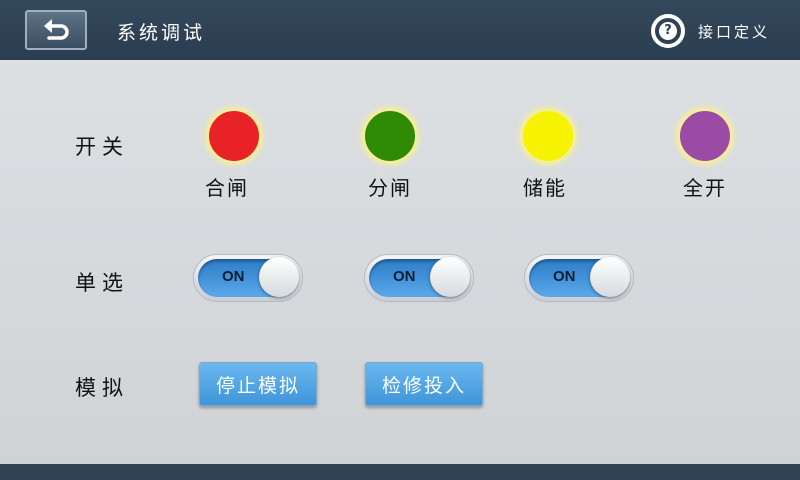 This screenshot has width=800, height=480. I want to click on maintenance-enable-button: 检修投入, so click(424, 384).